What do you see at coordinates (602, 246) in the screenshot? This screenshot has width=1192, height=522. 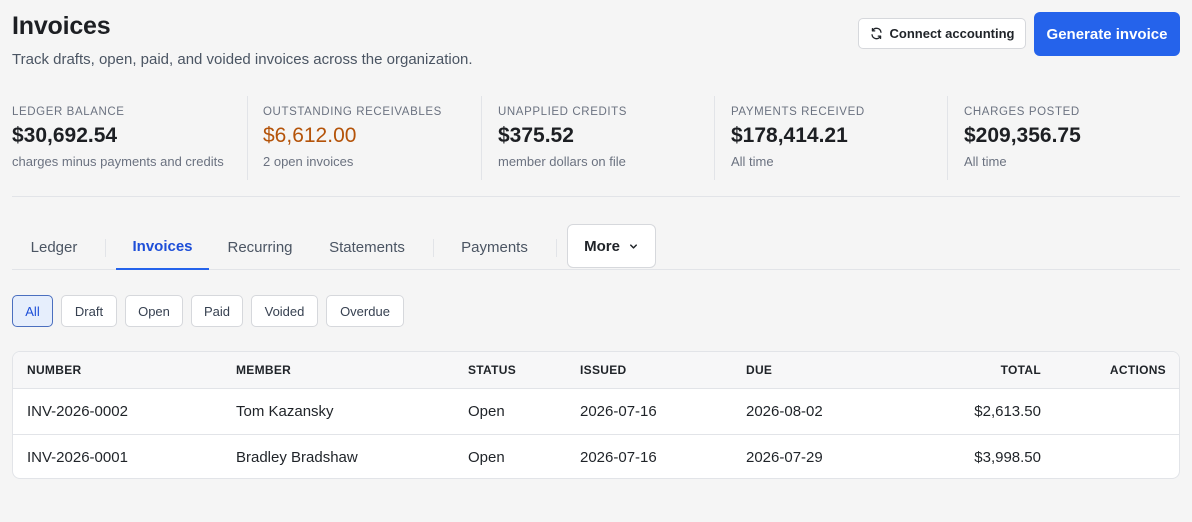 I see `more-label: More` at bounding box center [602, 246].